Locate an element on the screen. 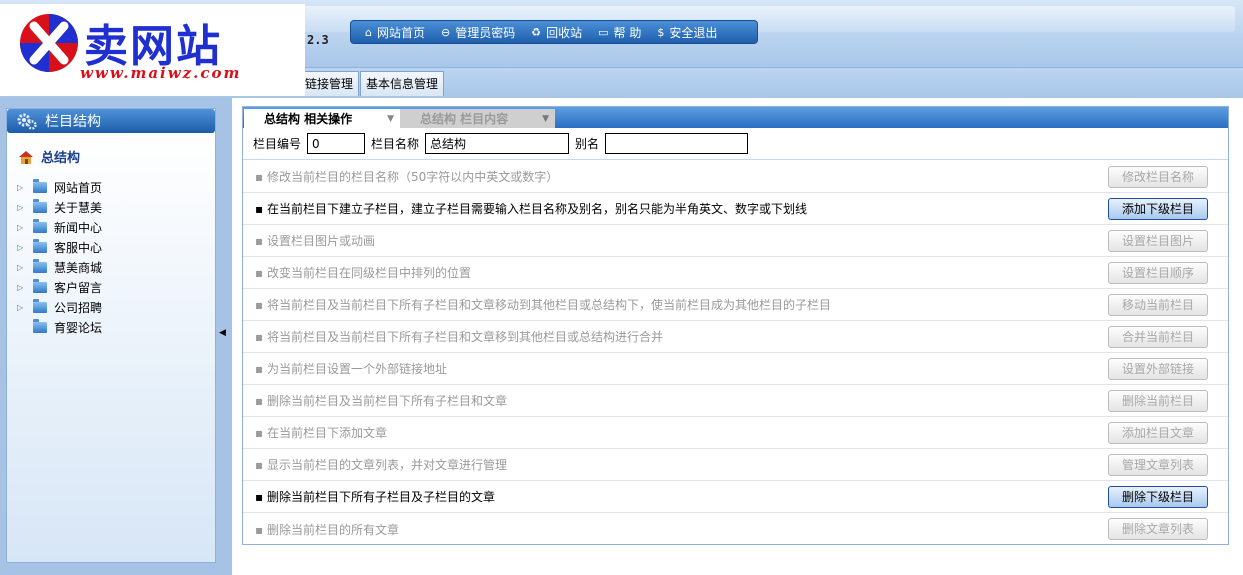 The width and height of the screenshot is (1243, 575). tree-item-label: 客户留言 is located at coordinates (78, 288).